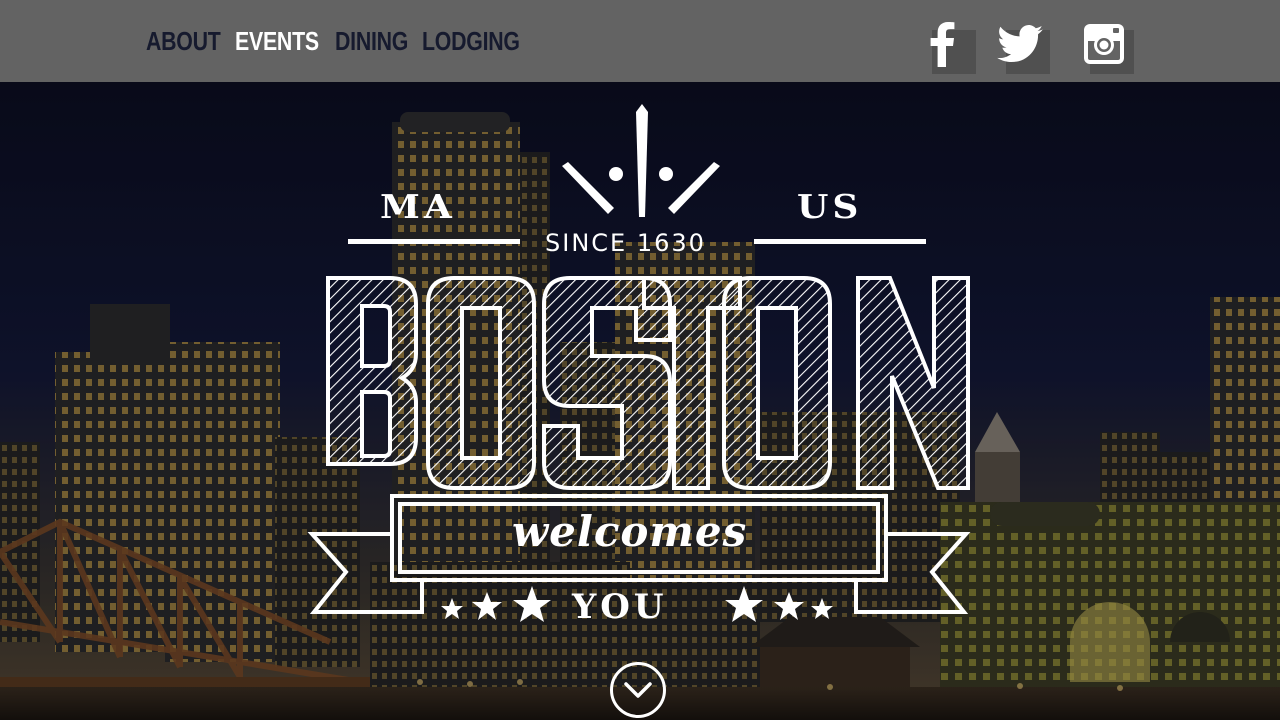 The width and height of the screenshot is (1280, 720). Describe the element at coordinates (418, 207) in the screenshot. I see `state-tag: MA` at that location.